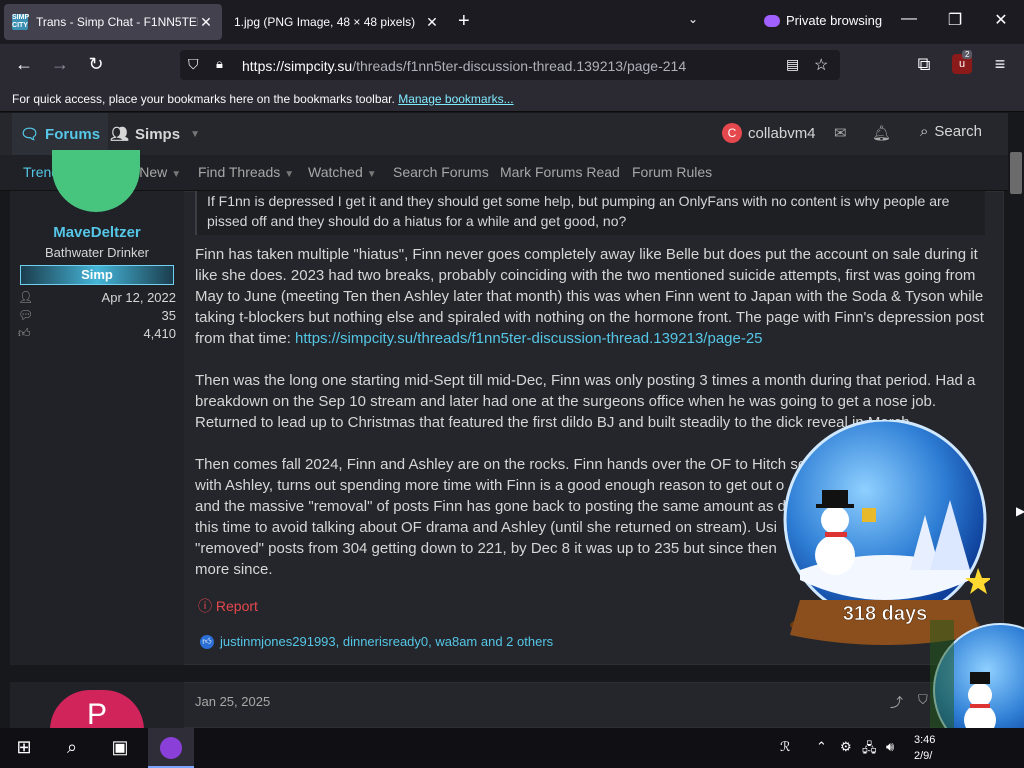  Describe the element at coordinates (693, 19) in the screenshot. I see `list-all-tabs-icon: ⌄` at that location.